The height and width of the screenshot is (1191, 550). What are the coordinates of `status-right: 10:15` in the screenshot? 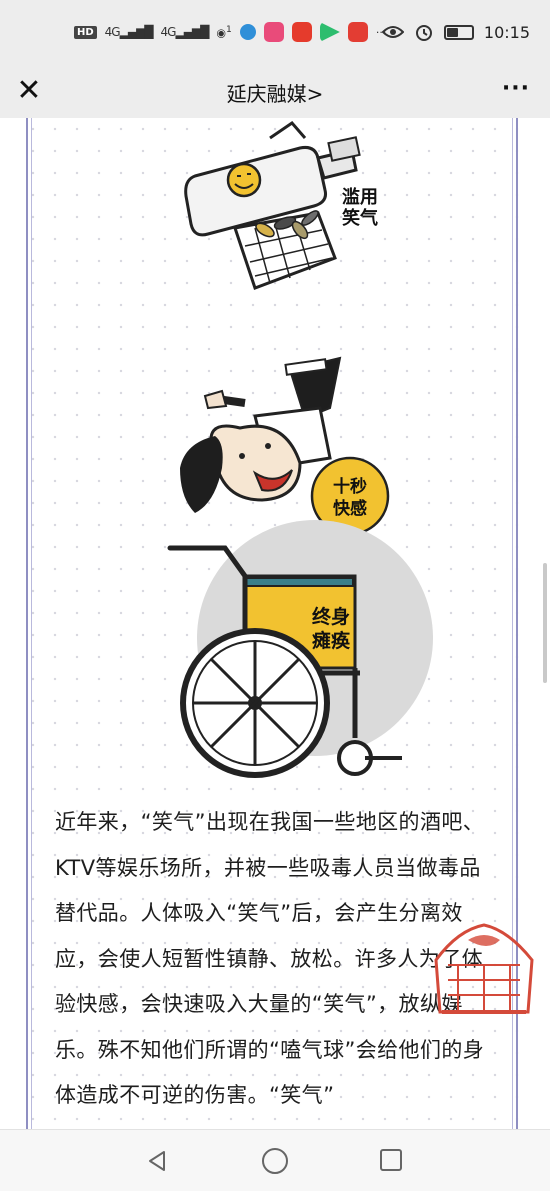 It's located at (455, 32).